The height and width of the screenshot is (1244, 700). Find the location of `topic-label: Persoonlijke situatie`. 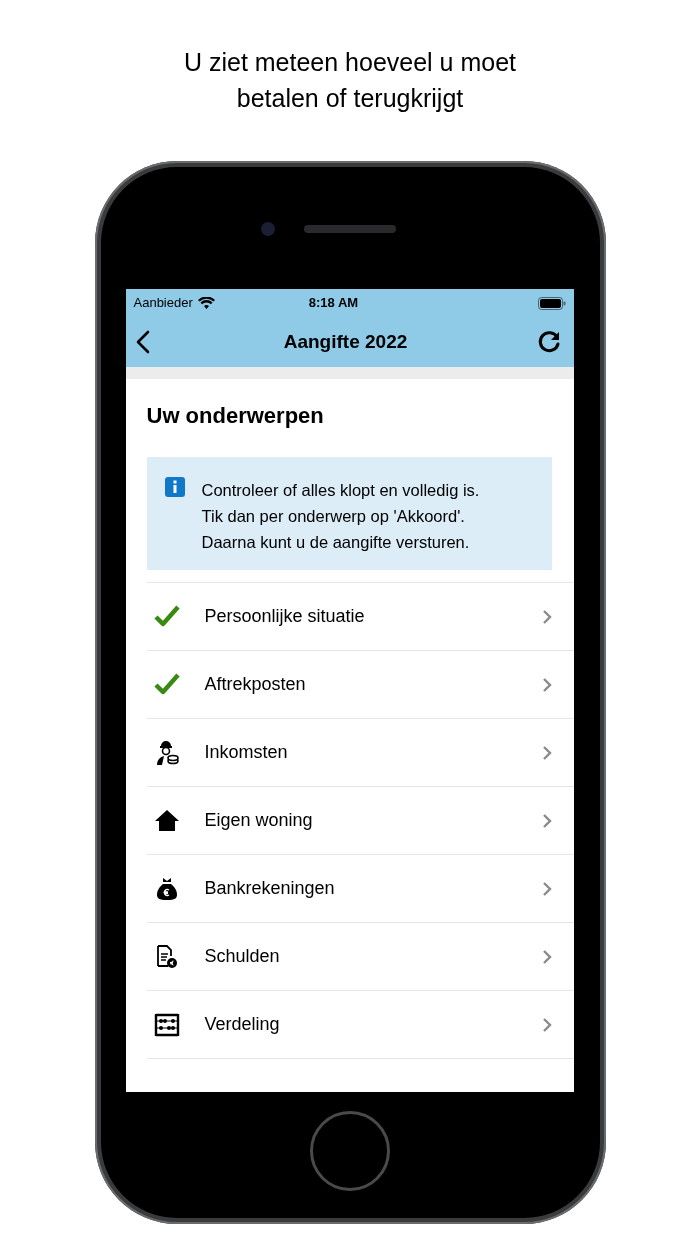

topic-label: Persoonlijke situatie is located at coordinates (284, 616).